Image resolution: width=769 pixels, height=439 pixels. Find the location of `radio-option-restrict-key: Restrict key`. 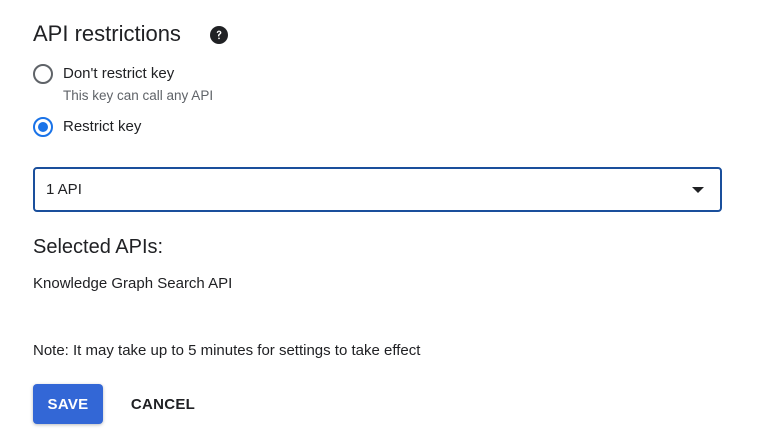

radio-option-restrict-key: Restrict key is located at coordinates (87, 127).